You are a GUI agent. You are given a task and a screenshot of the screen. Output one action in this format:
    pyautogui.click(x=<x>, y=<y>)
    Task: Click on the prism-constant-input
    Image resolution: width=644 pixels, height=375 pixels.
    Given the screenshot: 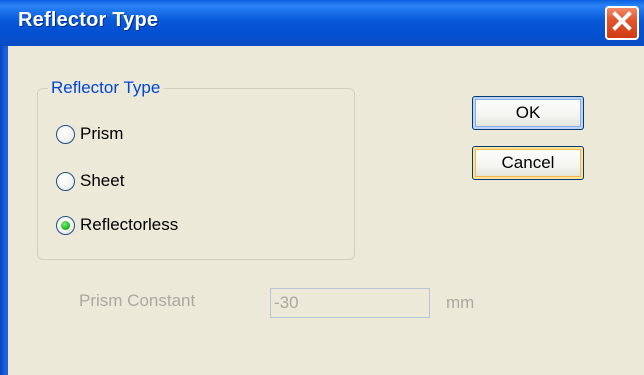 What is the action you would take?
    pyautogui.click(x=350, y=303)
    